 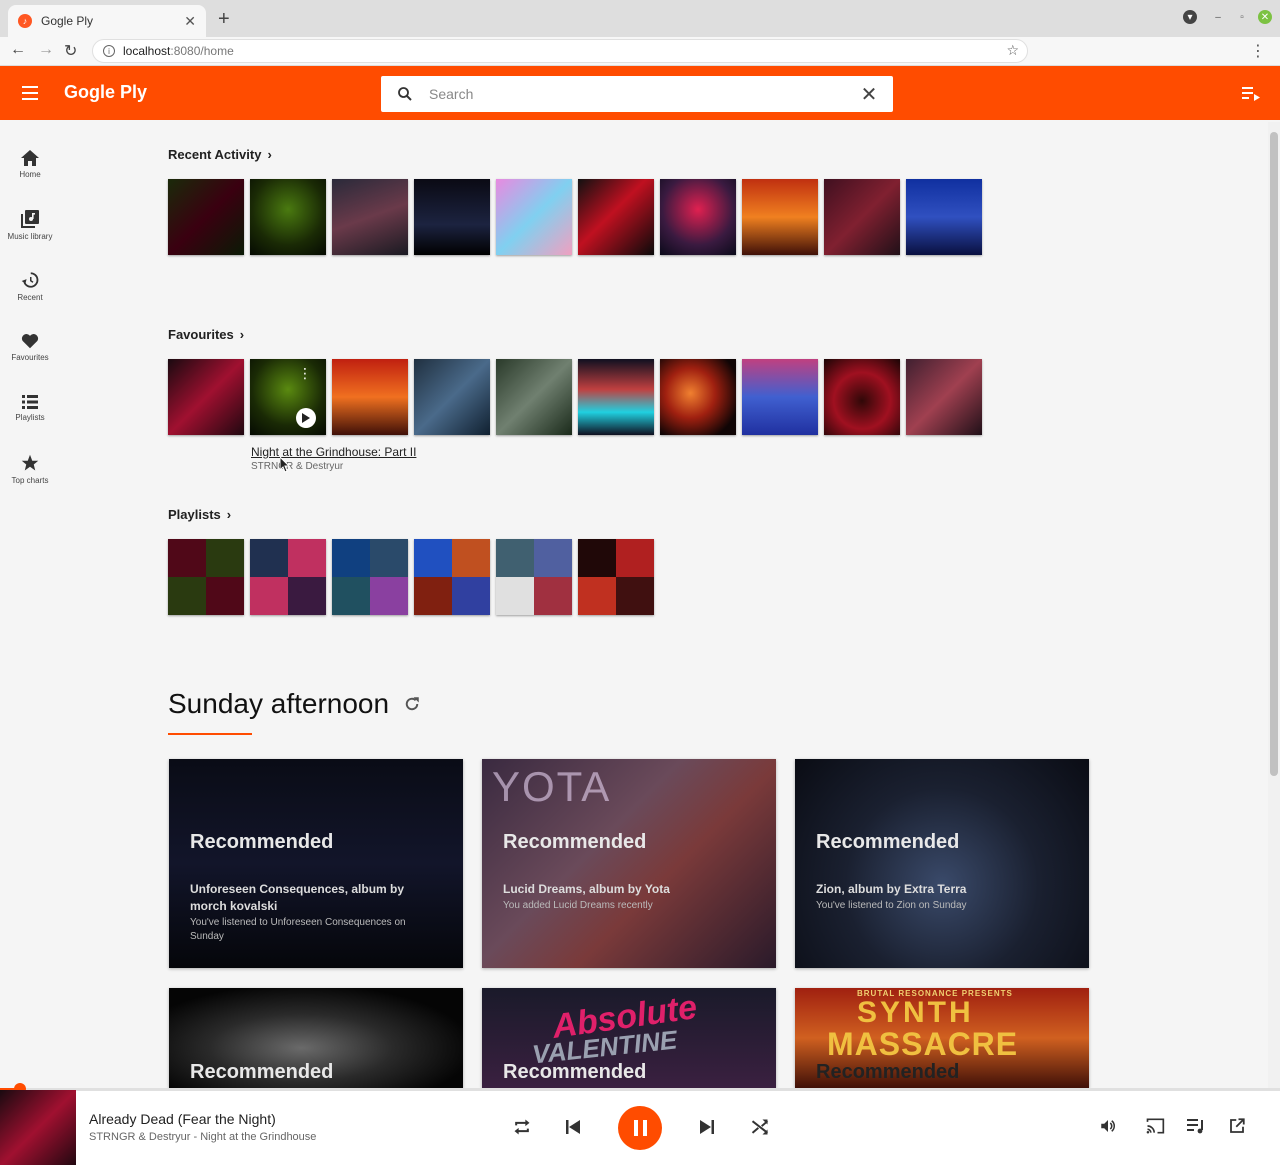 What do you see at coordinates (923, 1044) in the screenshot?
I see `card-art-text: MASSACRE` at bounding box center [923, 1044].